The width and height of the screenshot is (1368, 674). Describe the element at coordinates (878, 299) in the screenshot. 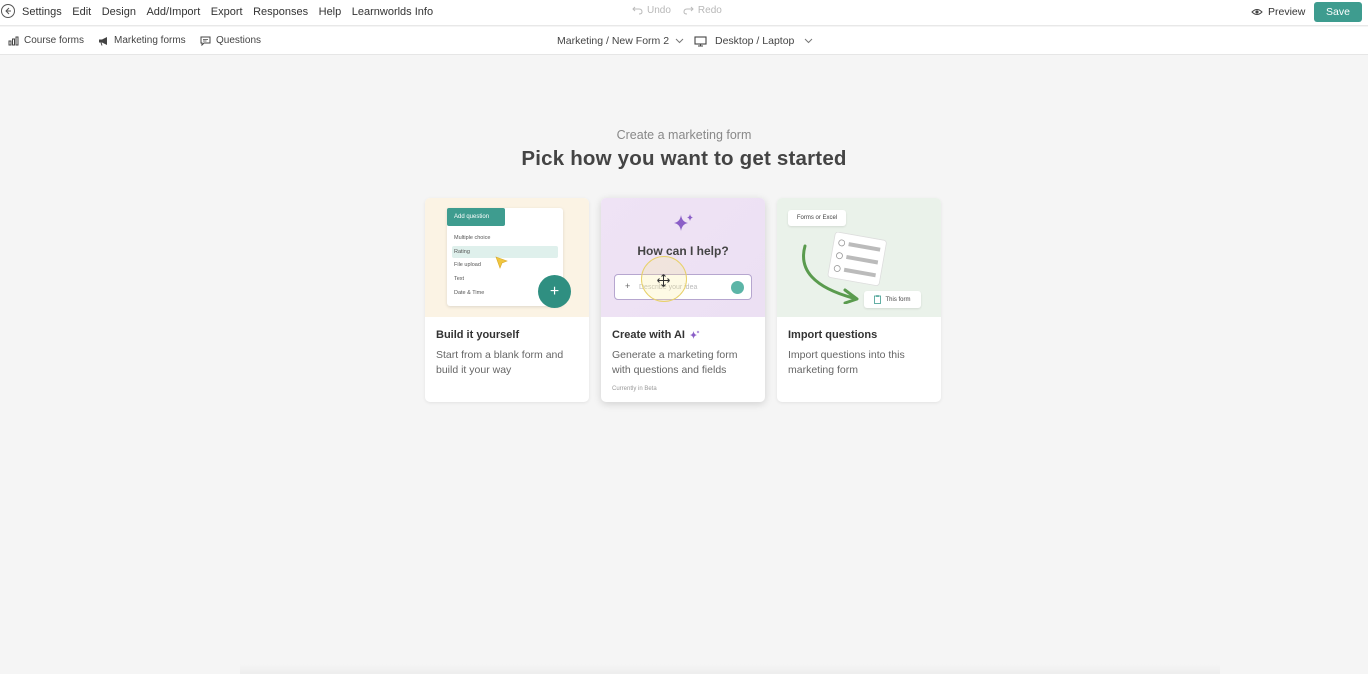

I see `clipboard-icon` at that location.